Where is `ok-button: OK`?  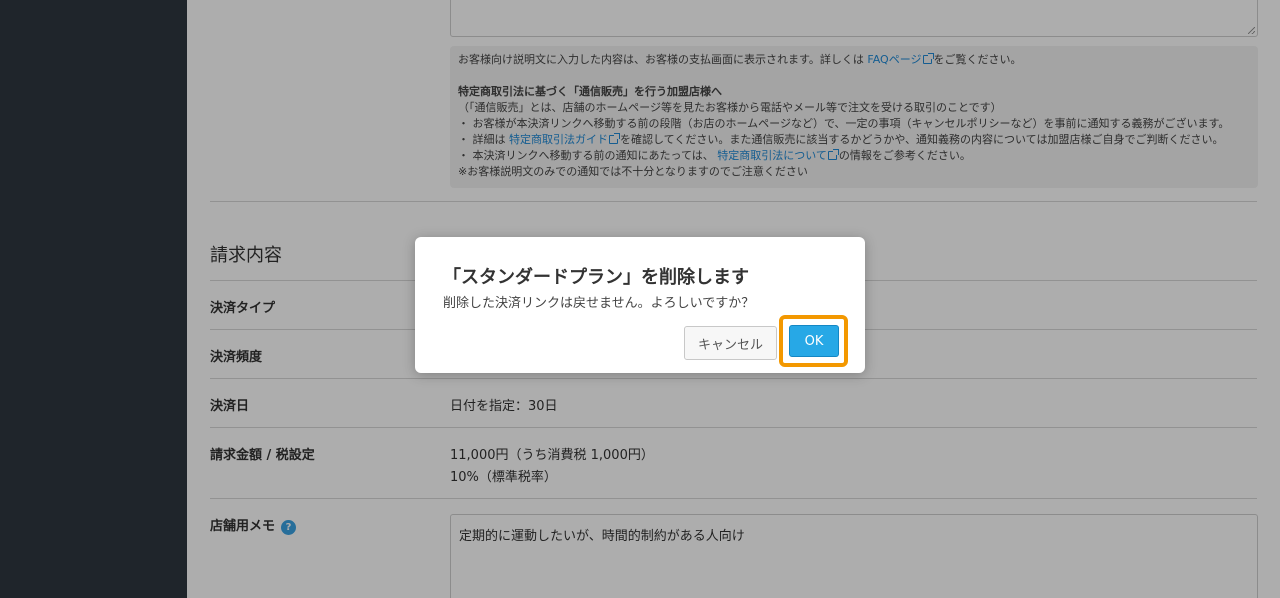
ok-button: OK is located at coordinates (814, 341).